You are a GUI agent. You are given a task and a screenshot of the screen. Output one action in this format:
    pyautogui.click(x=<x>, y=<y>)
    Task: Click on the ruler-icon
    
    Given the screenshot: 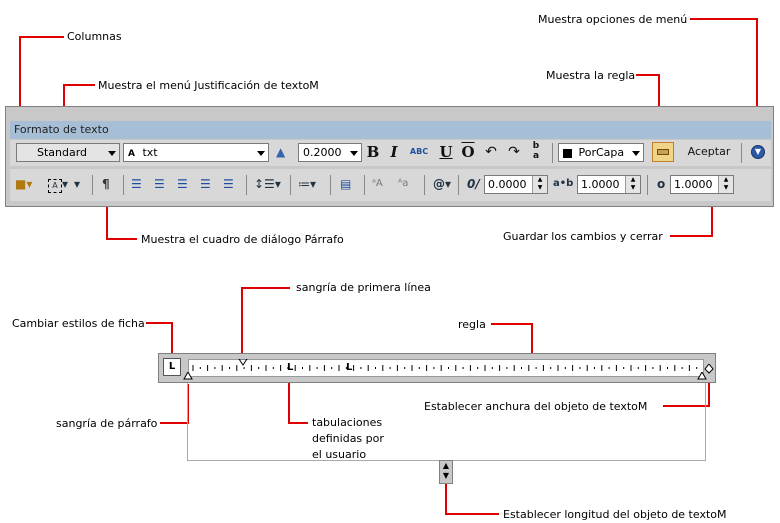 What is the action you would take?
    pyautogui.click(x=663, y=152)
    